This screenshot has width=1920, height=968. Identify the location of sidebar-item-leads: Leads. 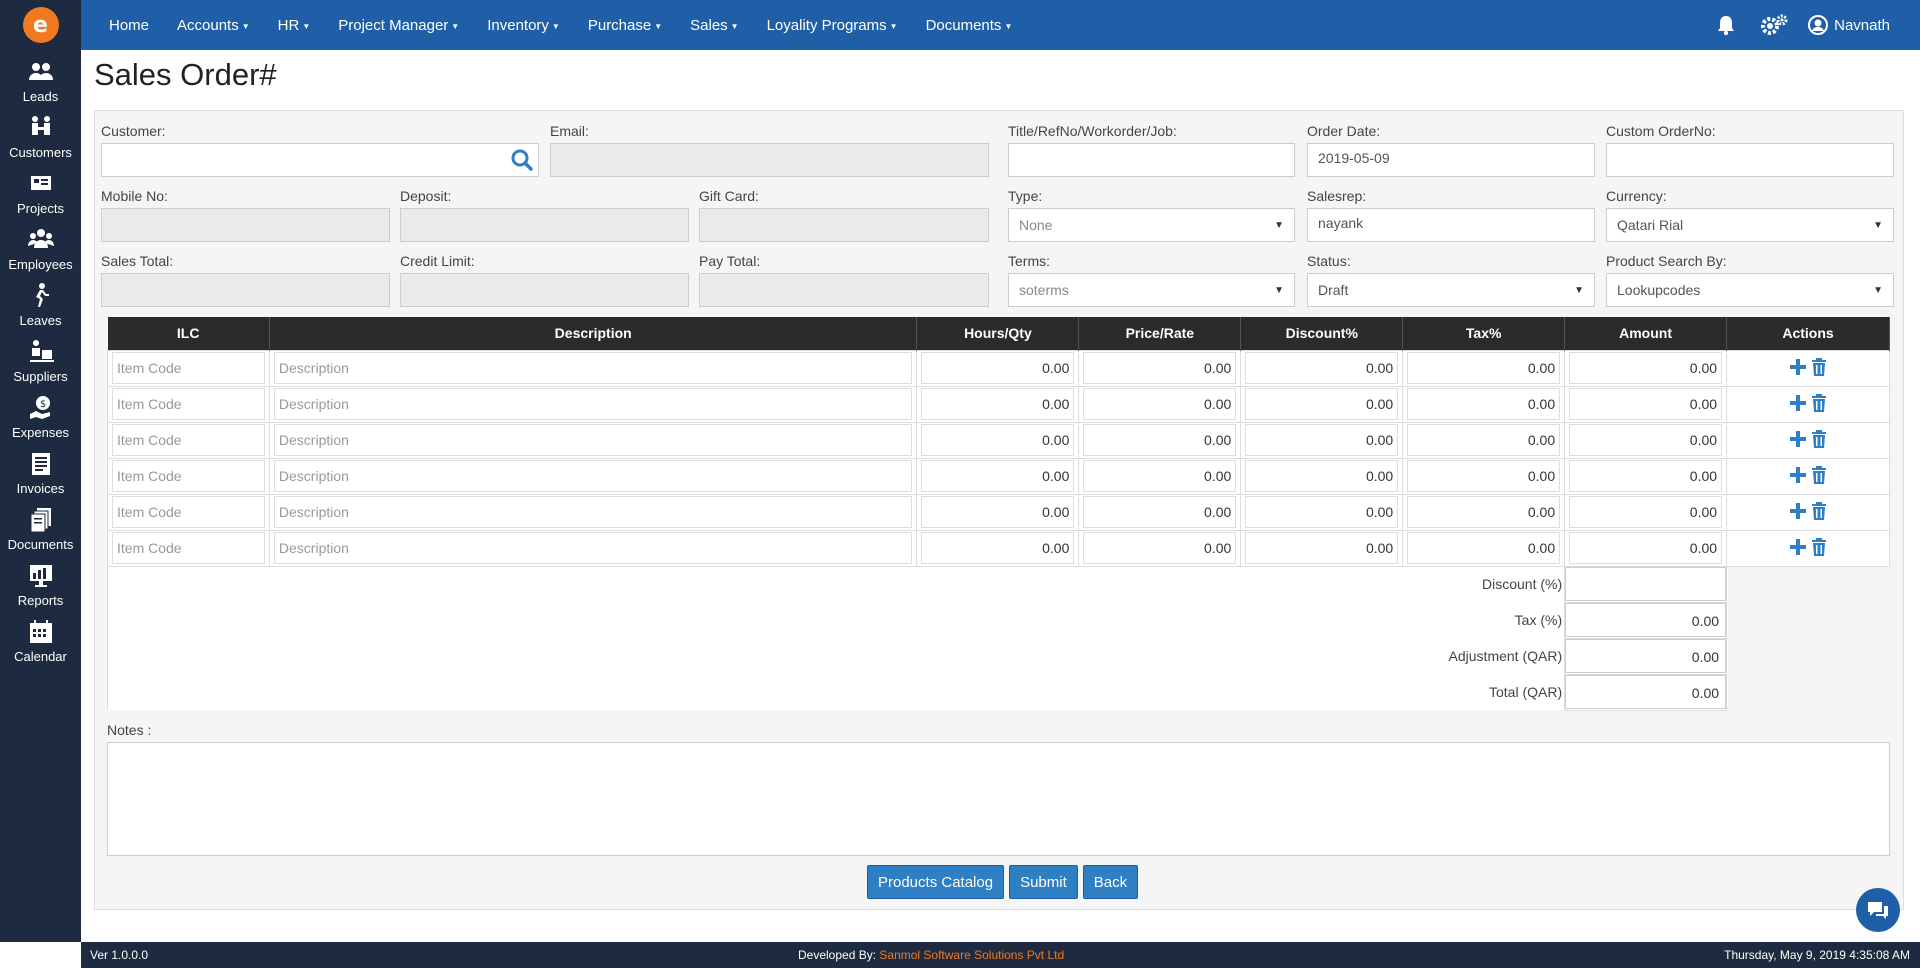
(40, 78).